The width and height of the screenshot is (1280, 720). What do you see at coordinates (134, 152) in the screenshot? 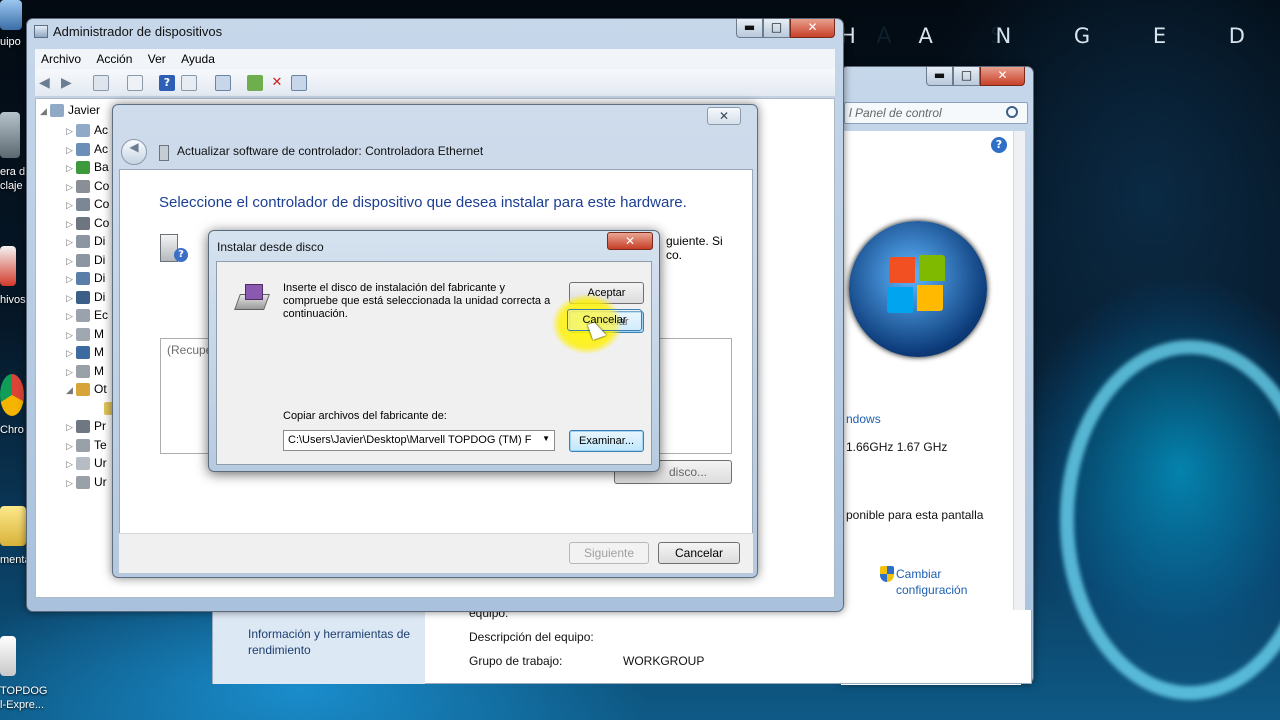
I see `back-button: ◀` at bounding box center [134, 152].